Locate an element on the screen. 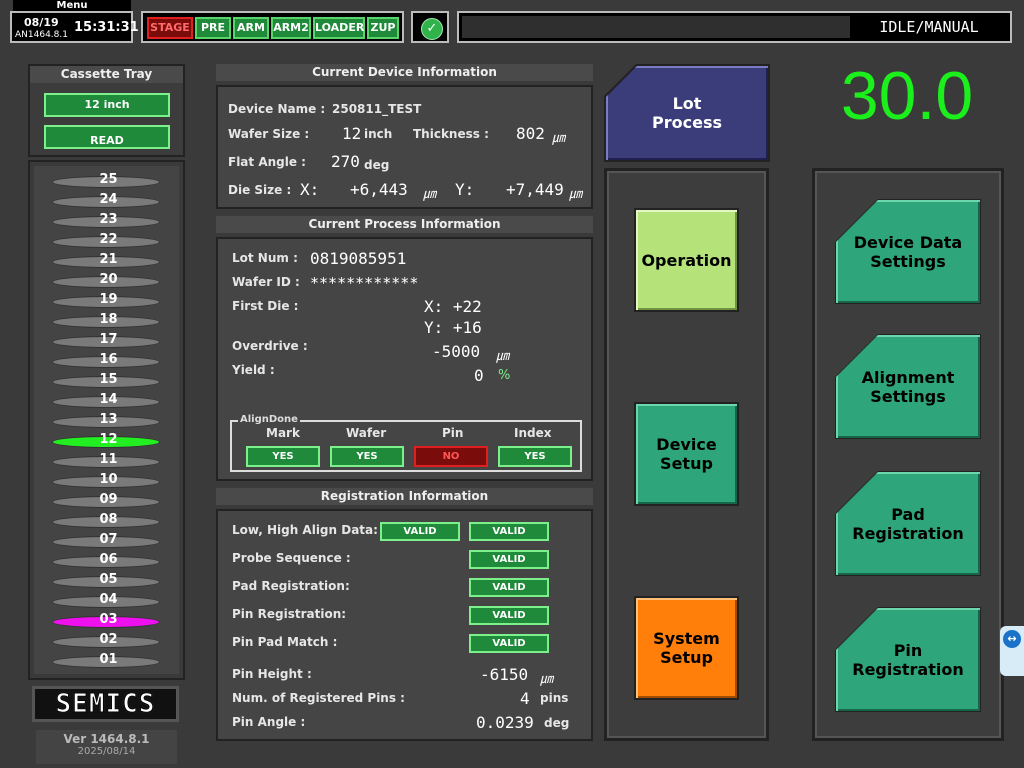  cassette-slot-number: 13 is located at coordinates (108, 419).